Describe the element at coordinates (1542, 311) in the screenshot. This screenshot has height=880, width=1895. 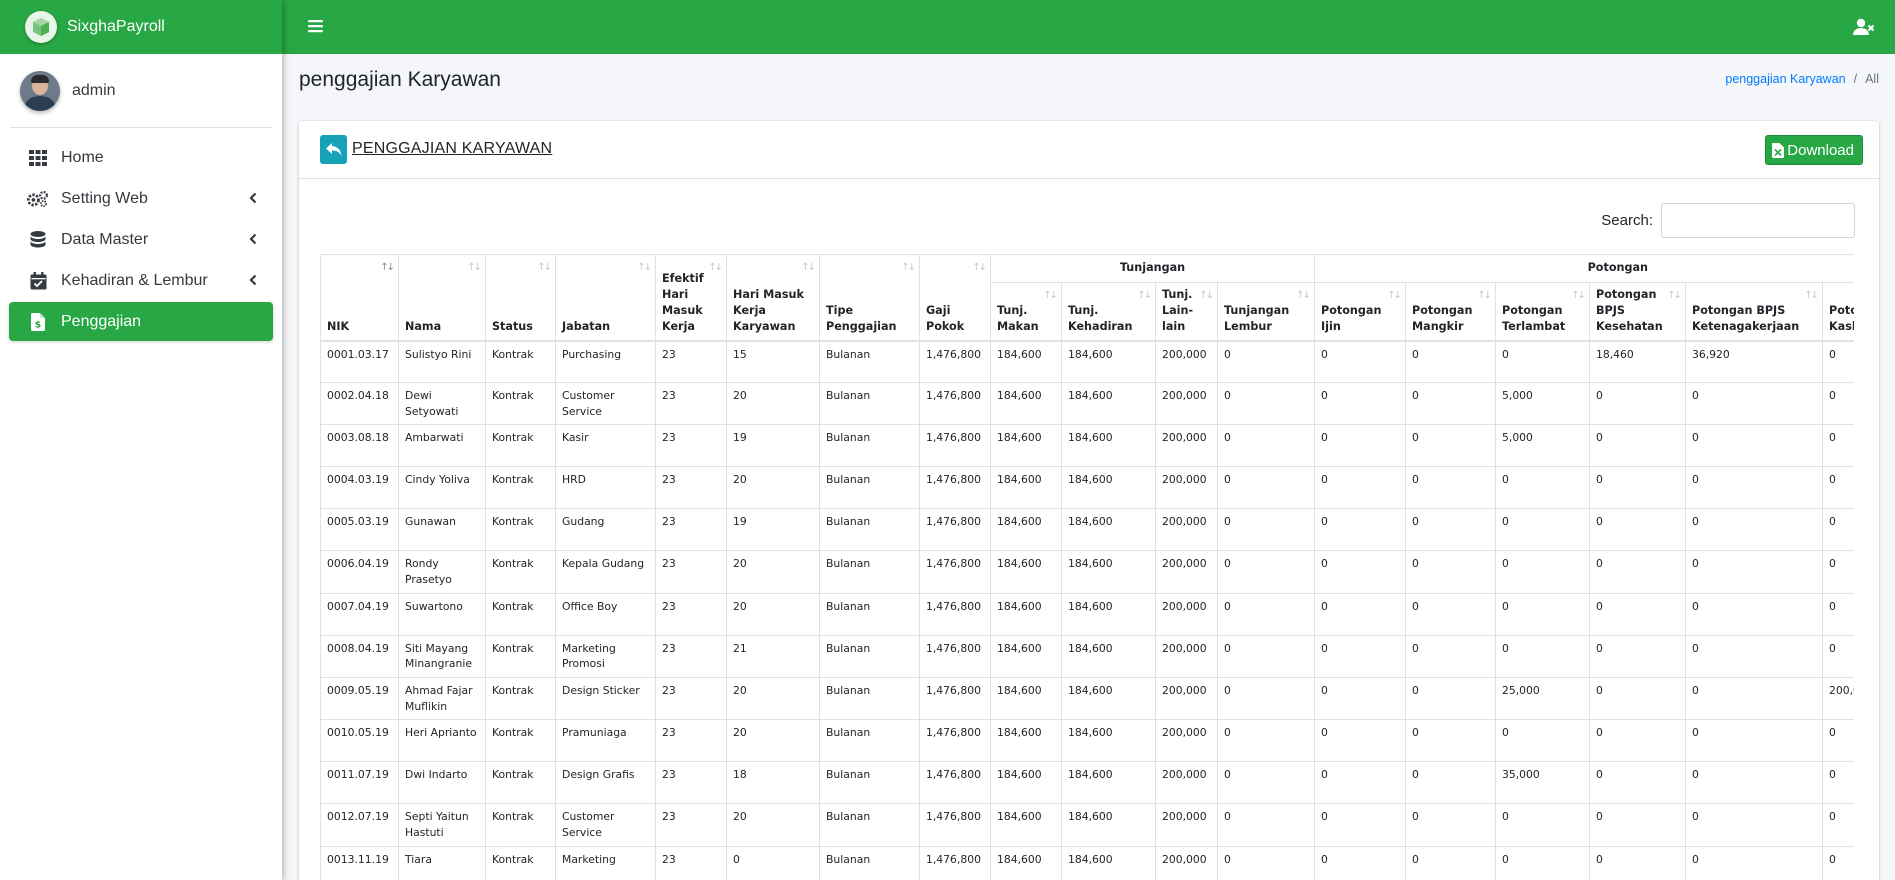
I see `col-header-pot-terlambat: Potongan Terlambat ↑↓` at that location.